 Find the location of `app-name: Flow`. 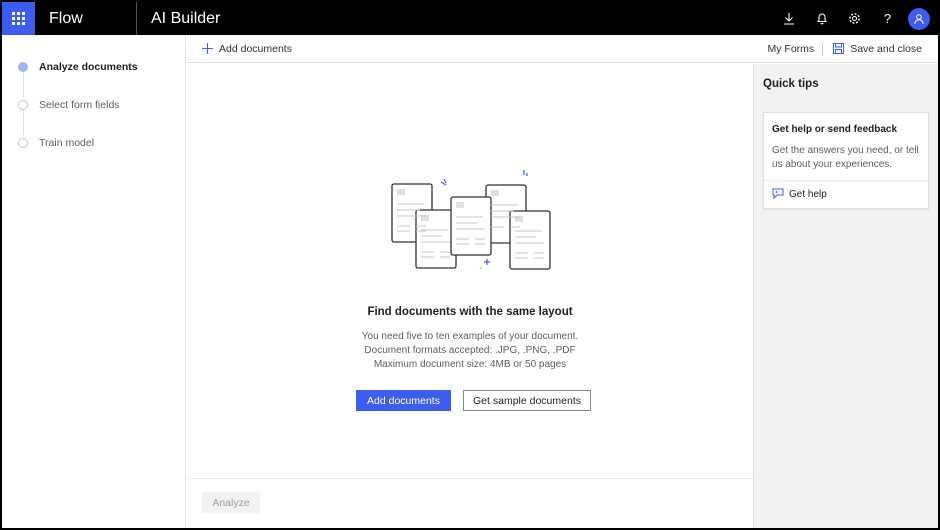

app-name: Flow is located at coordinates (86, 18).